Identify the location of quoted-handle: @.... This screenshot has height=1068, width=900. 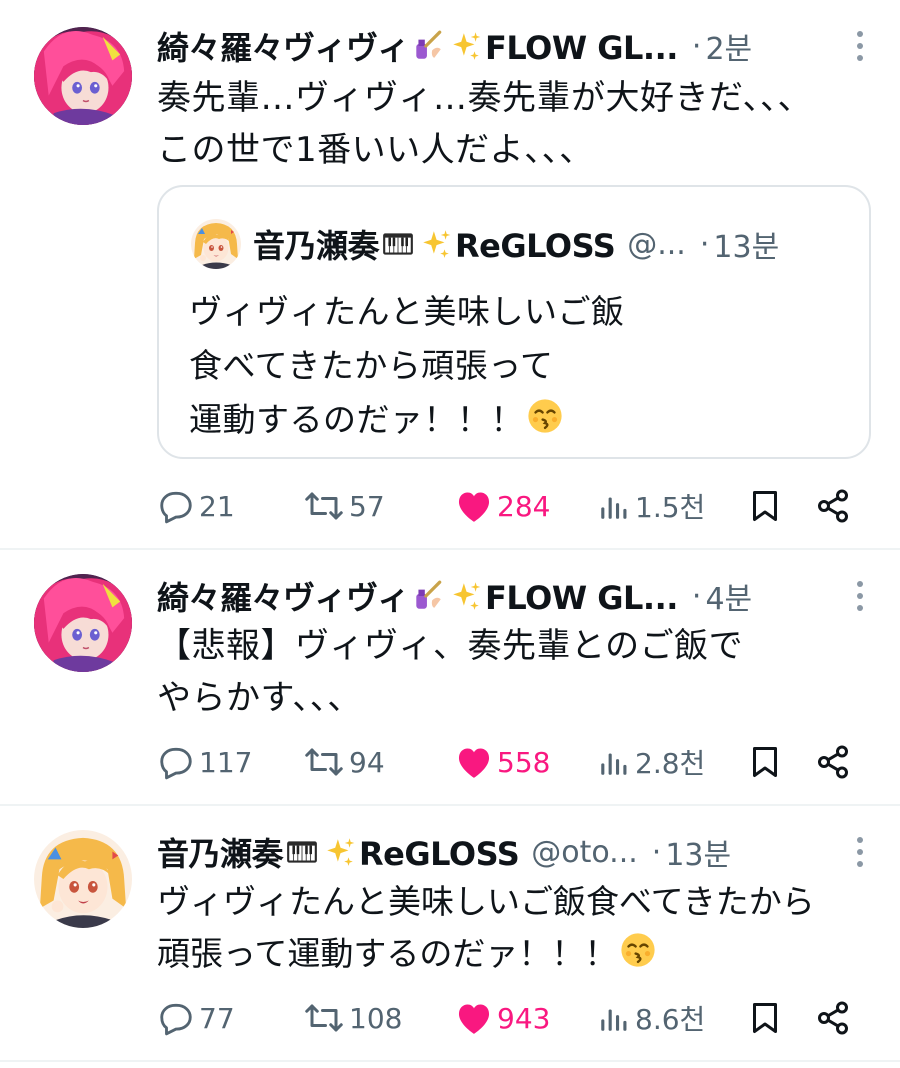
(656, 244).